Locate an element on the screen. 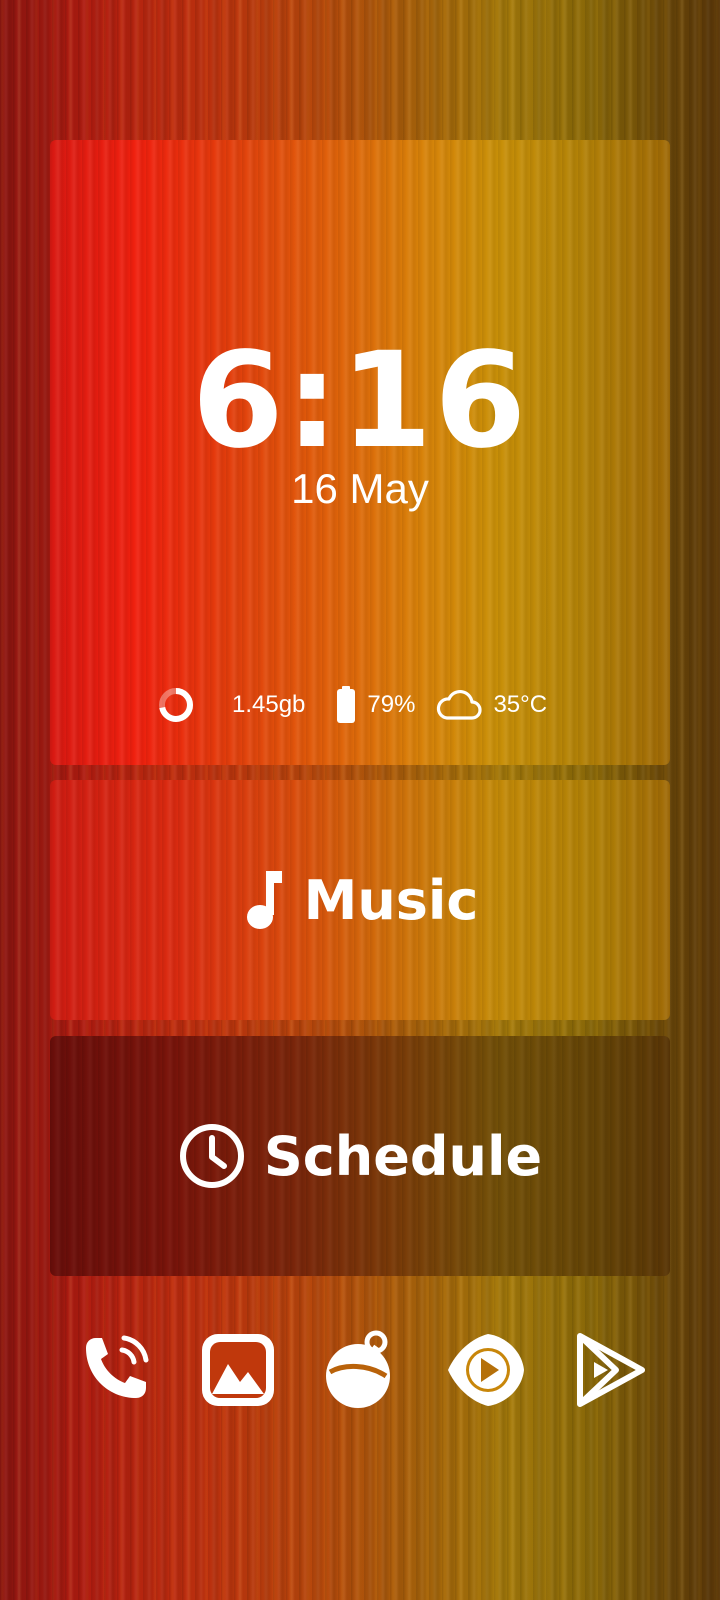 The image size is (720, 1600). music-note-icon is located at coordinates (264, 900).